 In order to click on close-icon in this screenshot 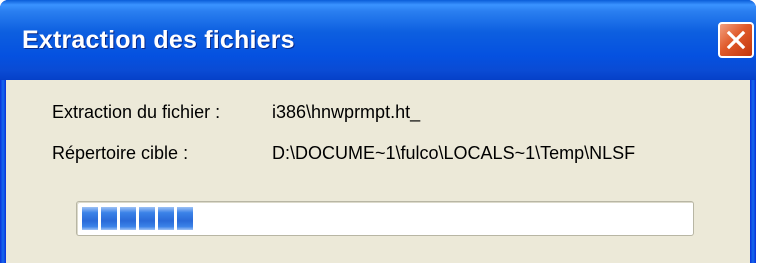, I will do `click(736, 40)`.